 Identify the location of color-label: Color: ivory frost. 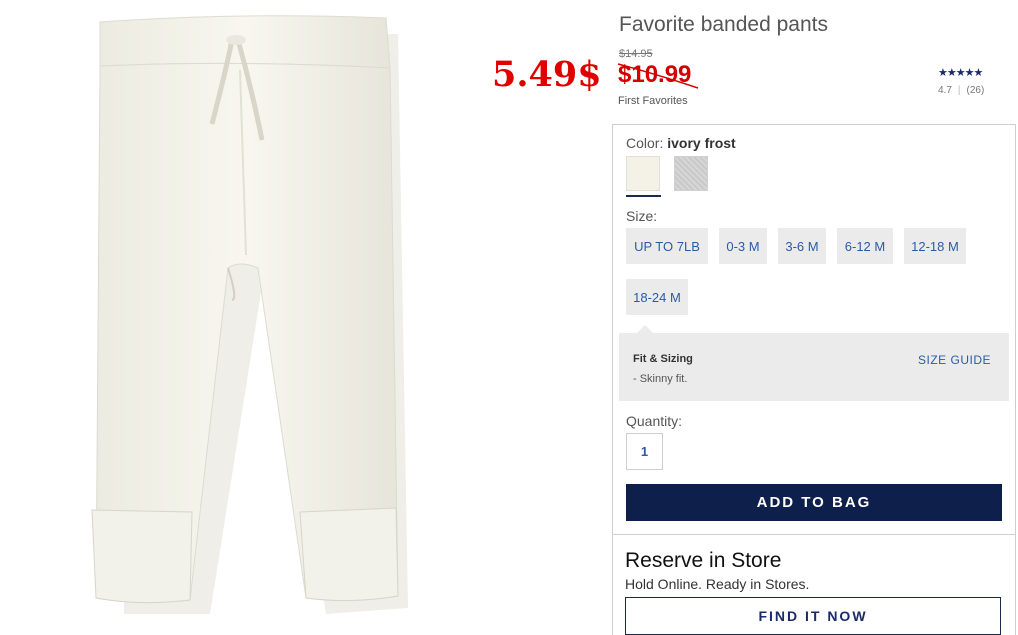
(681, 143).